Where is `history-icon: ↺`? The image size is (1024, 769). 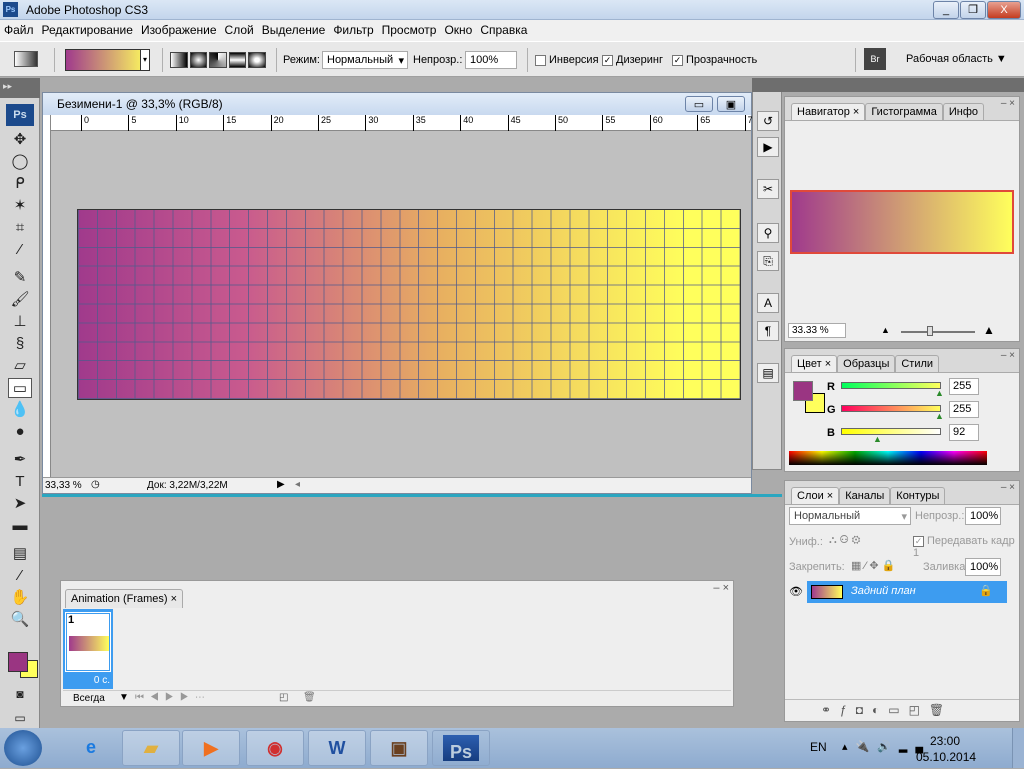
history-icon: ↺ is located at coordinates (768, 121).